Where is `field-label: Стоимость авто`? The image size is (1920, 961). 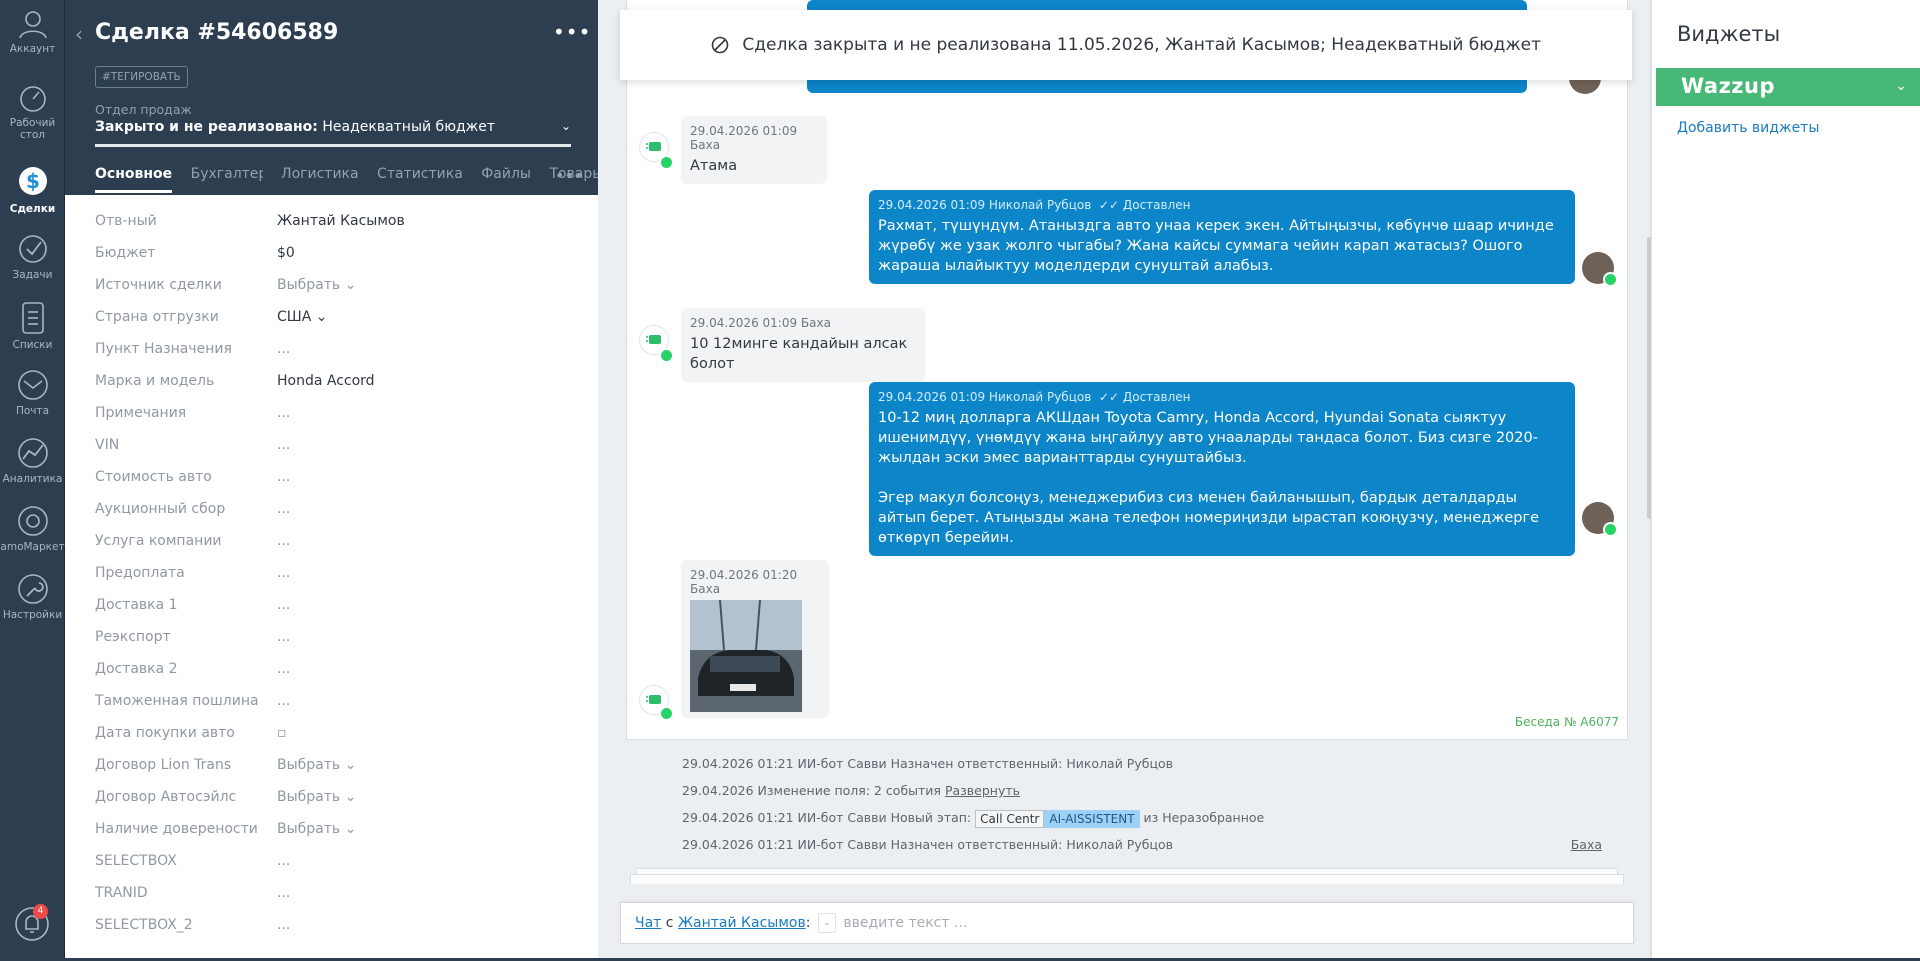
field-label: Стоимость авто is located at coordinates (153, 477).